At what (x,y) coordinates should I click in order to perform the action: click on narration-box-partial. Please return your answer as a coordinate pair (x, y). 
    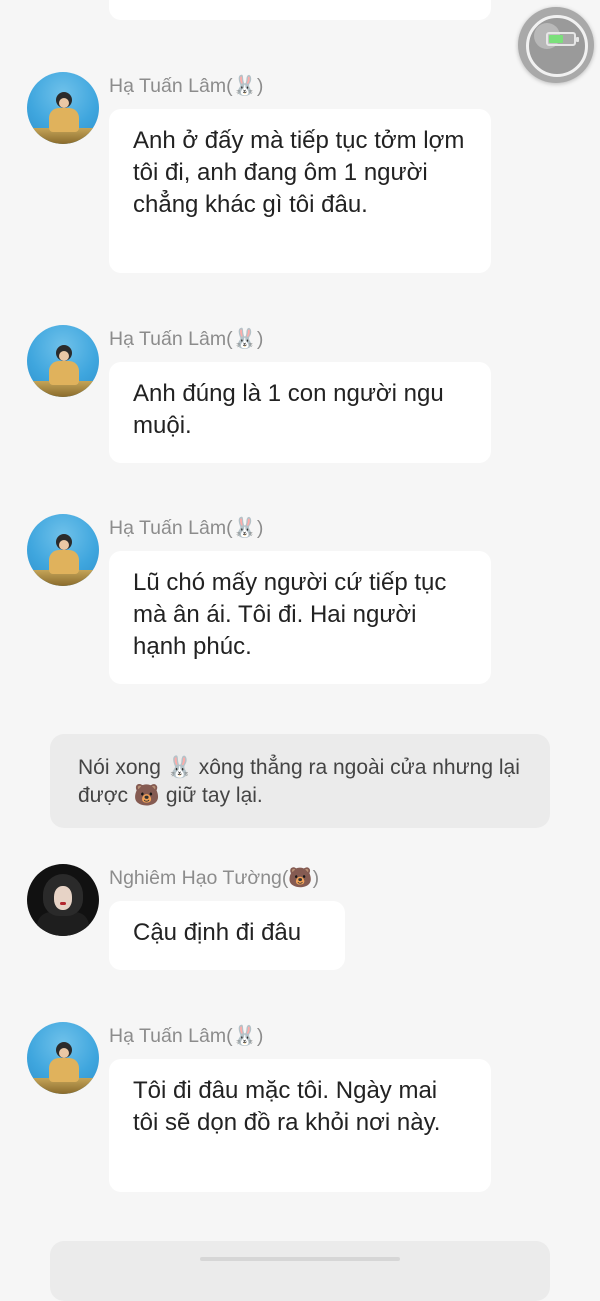
    Looking at the image, I should click on (300, 1271).